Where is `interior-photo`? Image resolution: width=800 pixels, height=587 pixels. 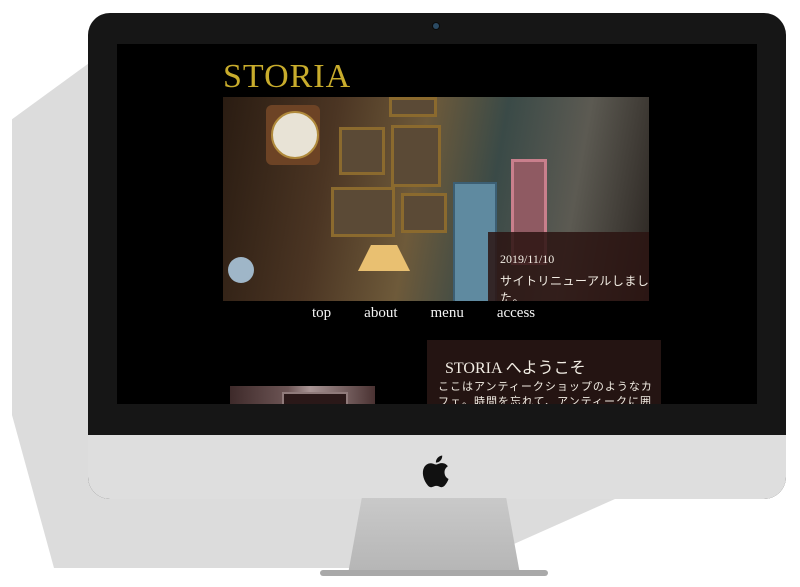
interior-photo is located at coordinates (302, 395).